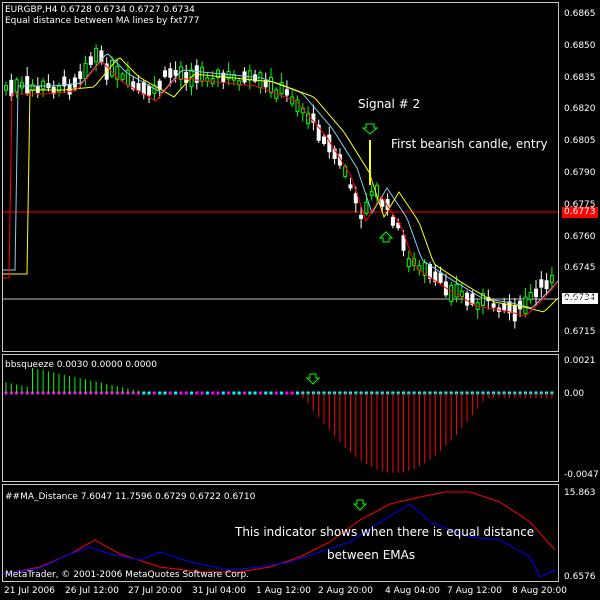  What do you see at coordinates (580, 77) in the screenshot?
I see `price-tick-label: 0.6835` at bounding box center [580, 77].